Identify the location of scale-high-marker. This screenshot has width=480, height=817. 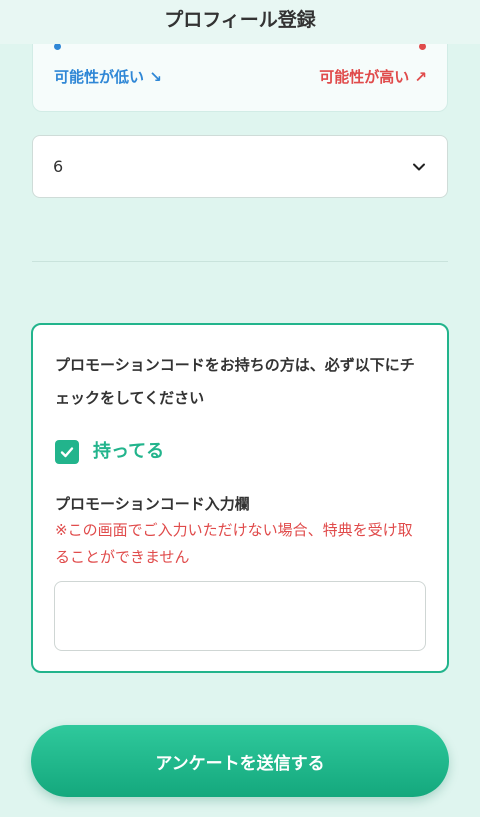
(422, 46).